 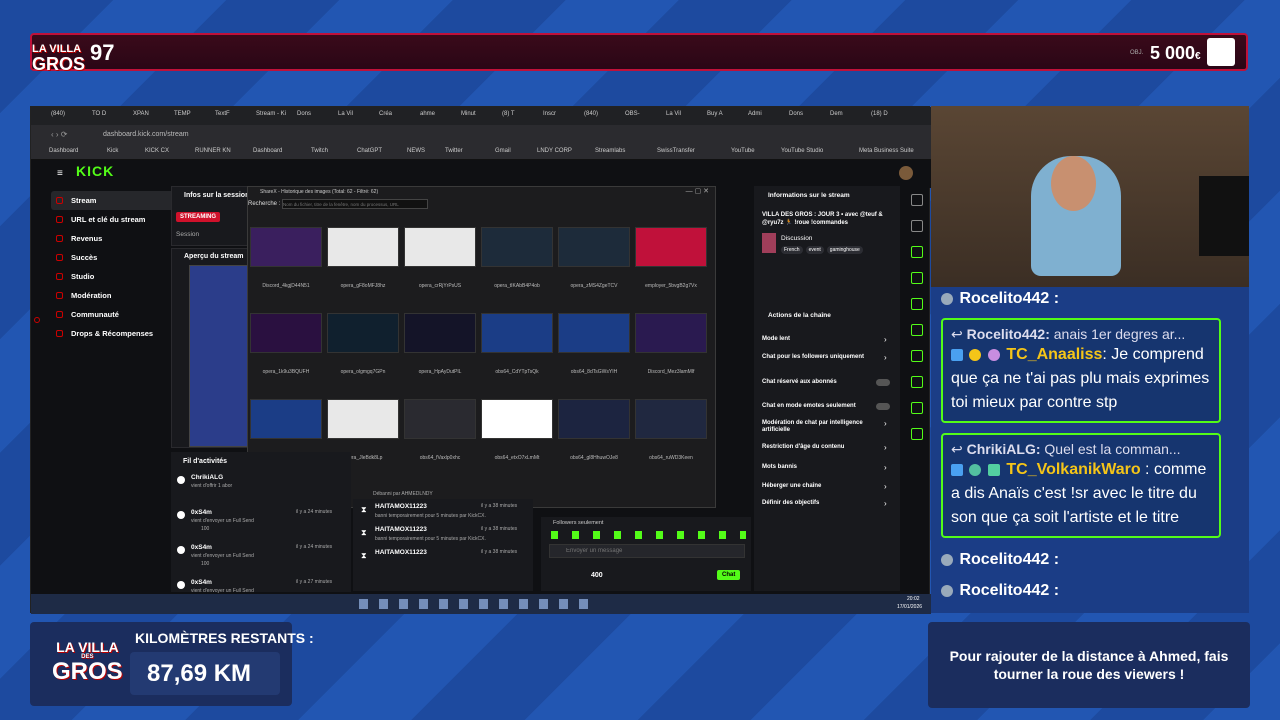 I want to click on action-item: Chat pour les followers uniquement, so click(x=817, y=357).